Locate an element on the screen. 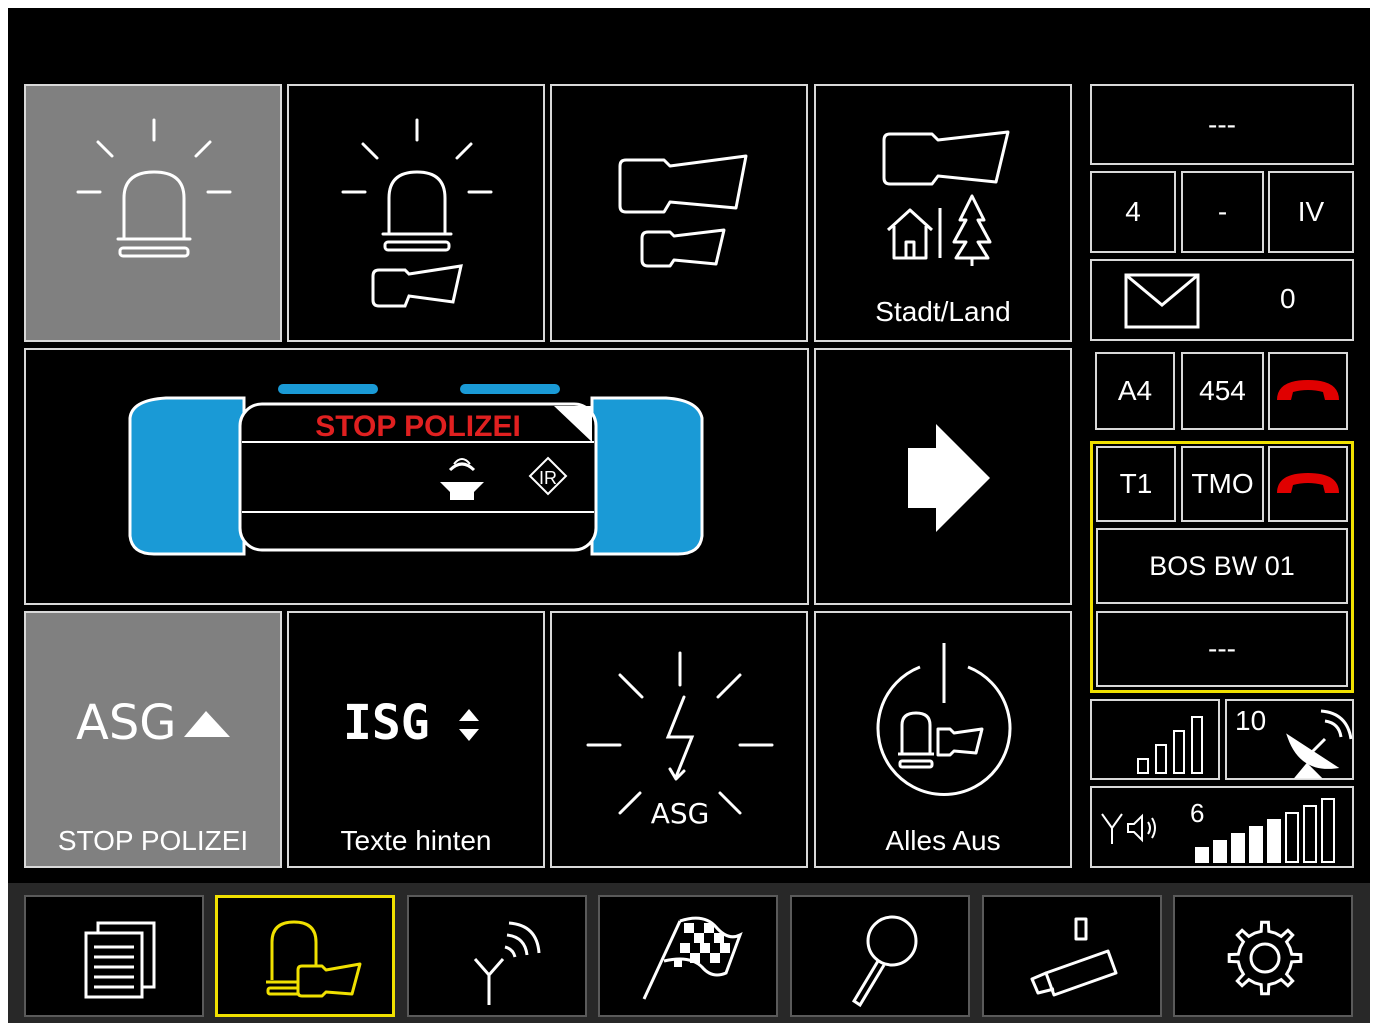  call2-hangup-button is located at coordinates (1308, 484).